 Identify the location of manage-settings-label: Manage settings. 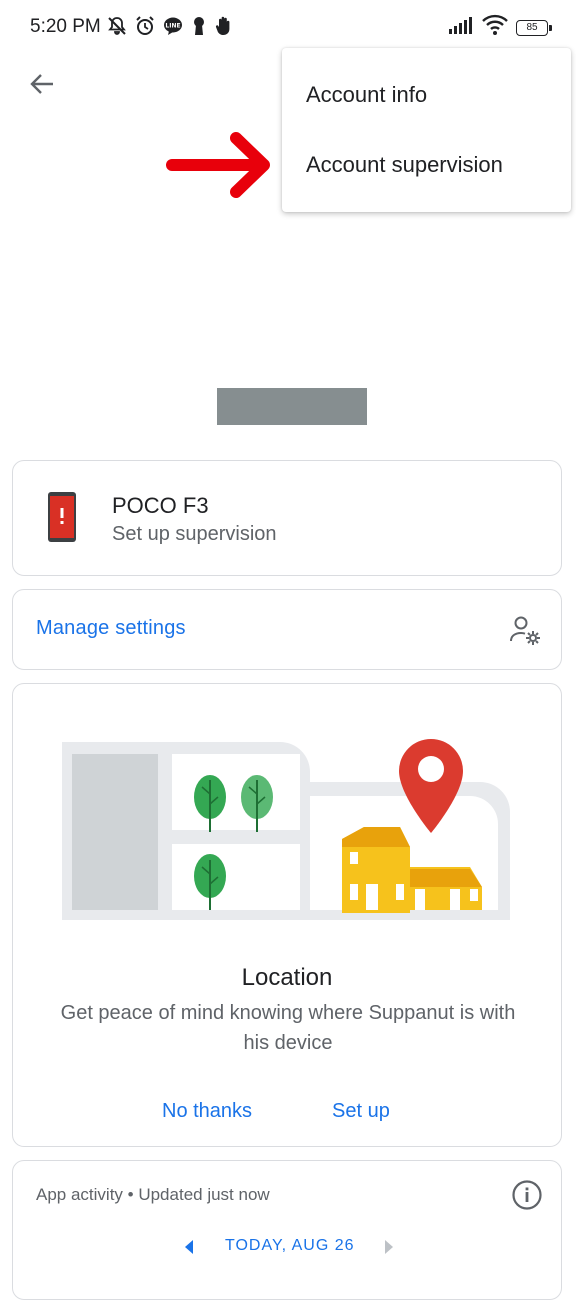
(111, 628).